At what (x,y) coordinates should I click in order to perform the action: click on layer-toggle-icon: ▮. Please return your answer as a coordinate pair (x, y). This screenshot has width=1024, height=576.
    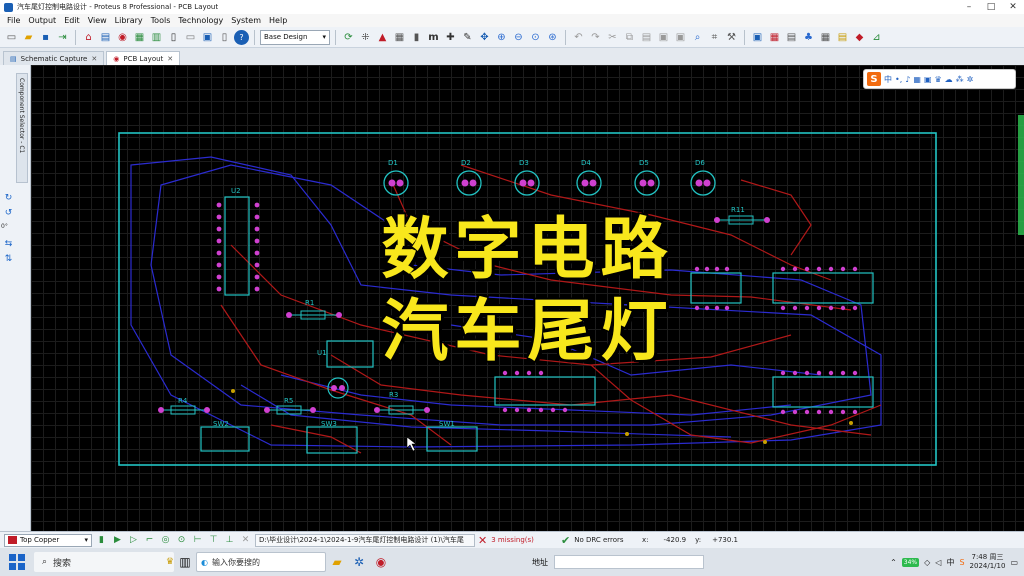
    Looking at the image, I should click on (101, 540).